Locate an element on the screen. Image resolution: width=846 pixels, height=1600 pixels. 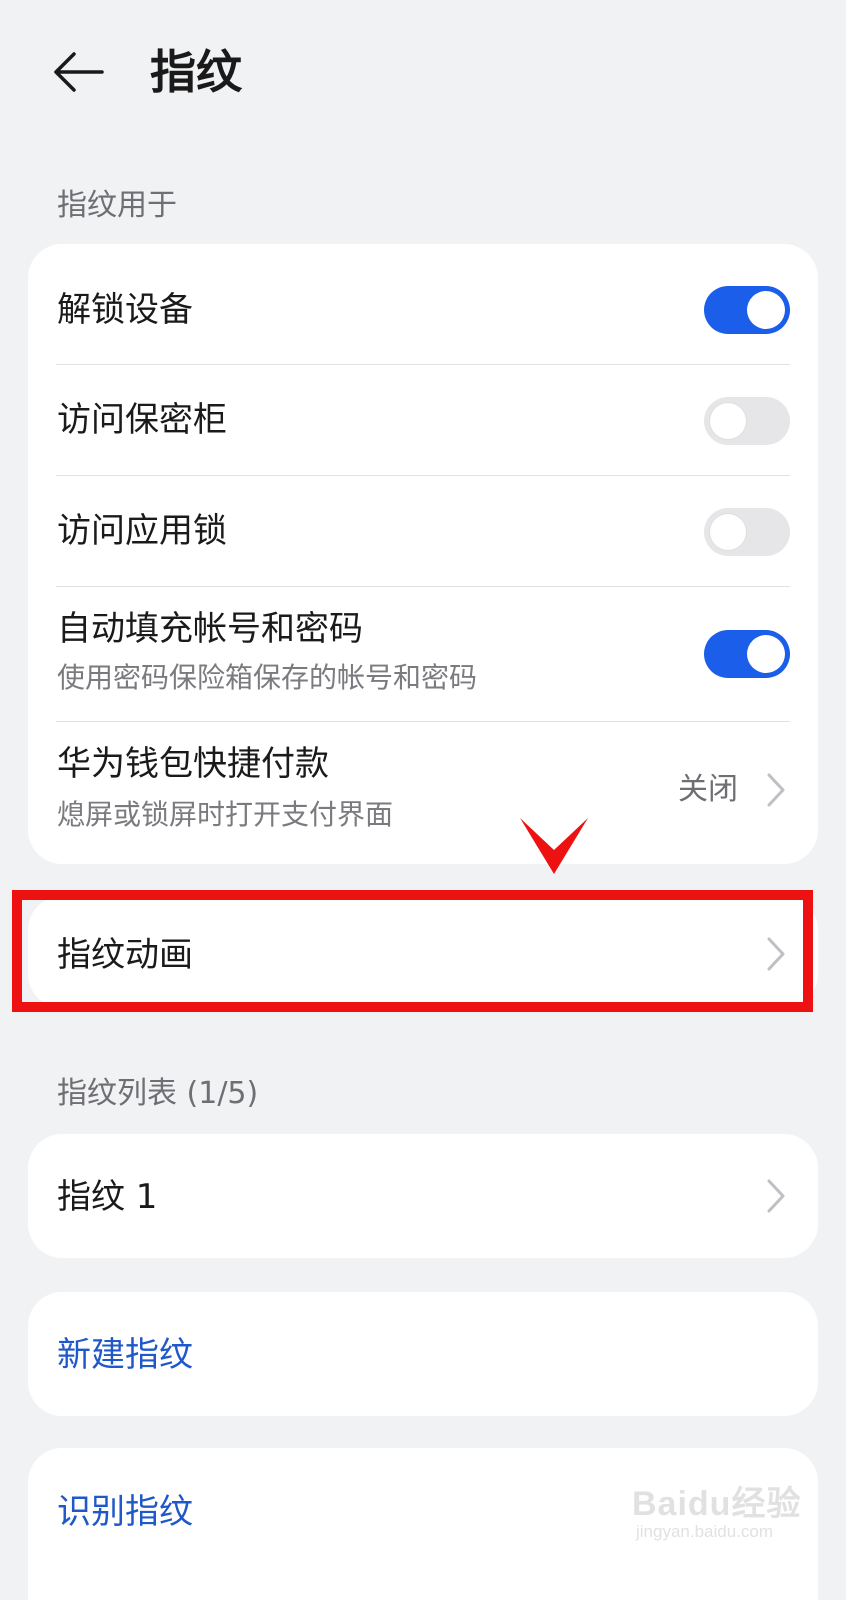
identify-fingerprint-label: 识别指纹 is located at coordinates (125, 1512).